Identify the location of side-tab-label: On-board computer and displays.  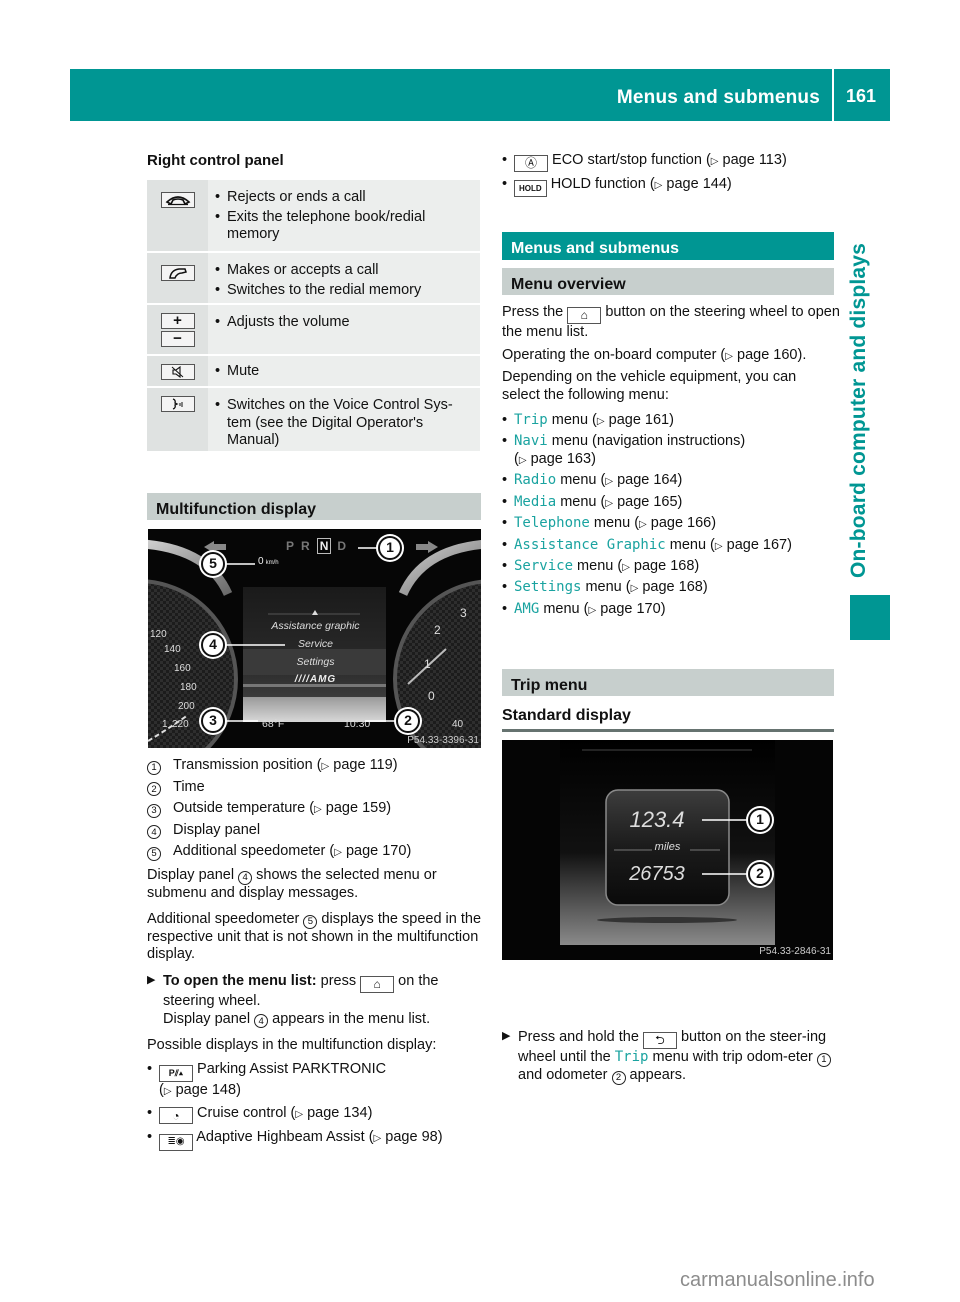
(858, 410).